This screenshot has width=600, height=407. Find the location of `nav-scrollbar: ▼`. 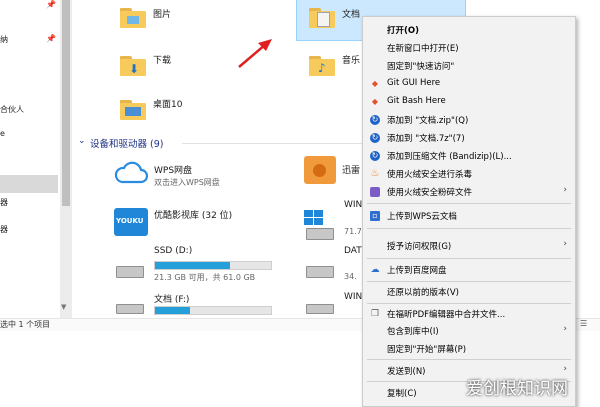

nav-scrollbar: ▼ is located at coordinates (66, 159).